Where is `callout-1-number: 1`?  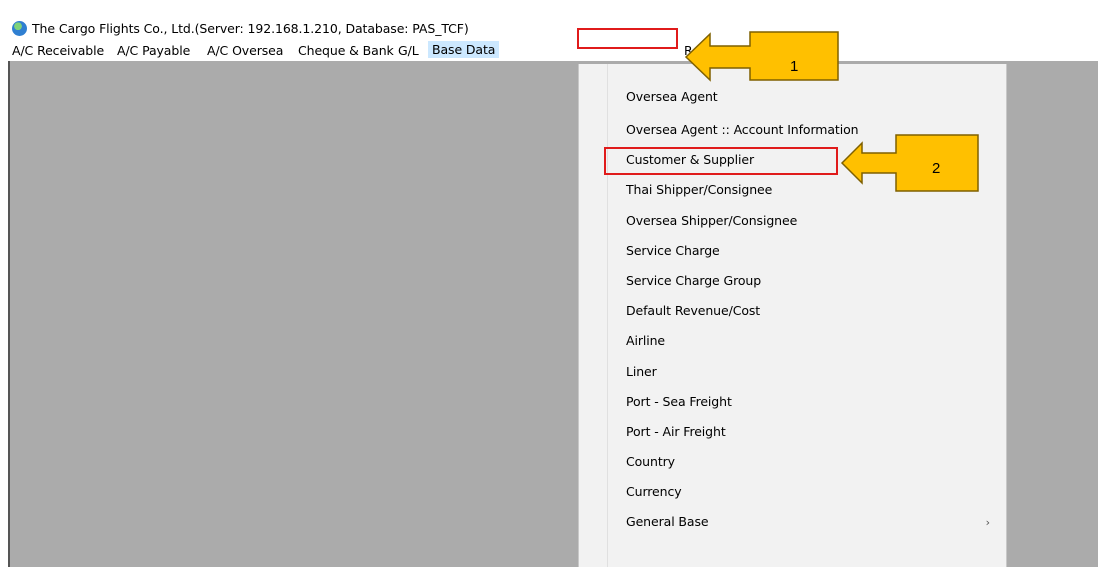
callout-1-number: 1 is located at coordinates (794, 66).